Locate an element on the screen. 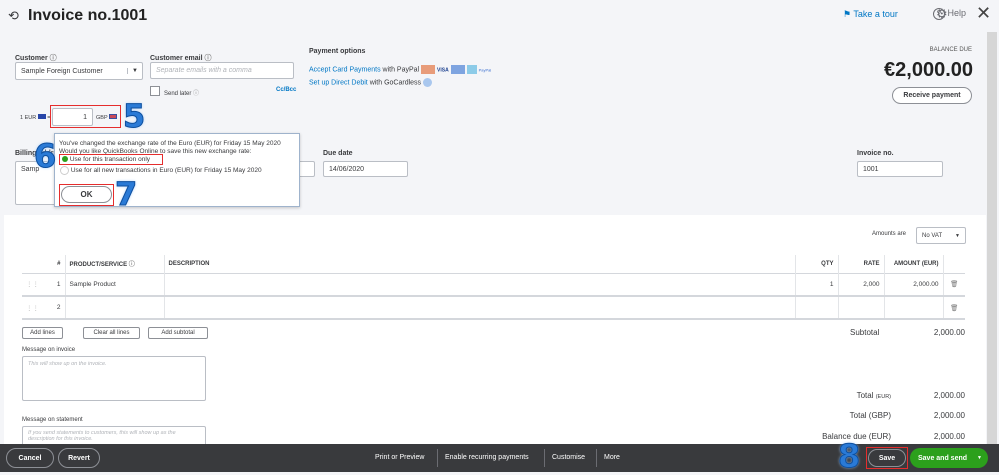  exchange-rate-input: 1 is located at coordinates (72, 117).